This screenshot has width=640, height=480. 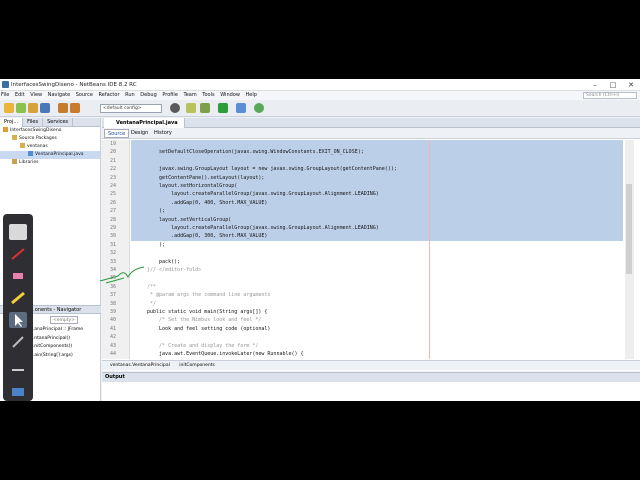 I want to click on line-number: 40, so click(x=112, y=320).